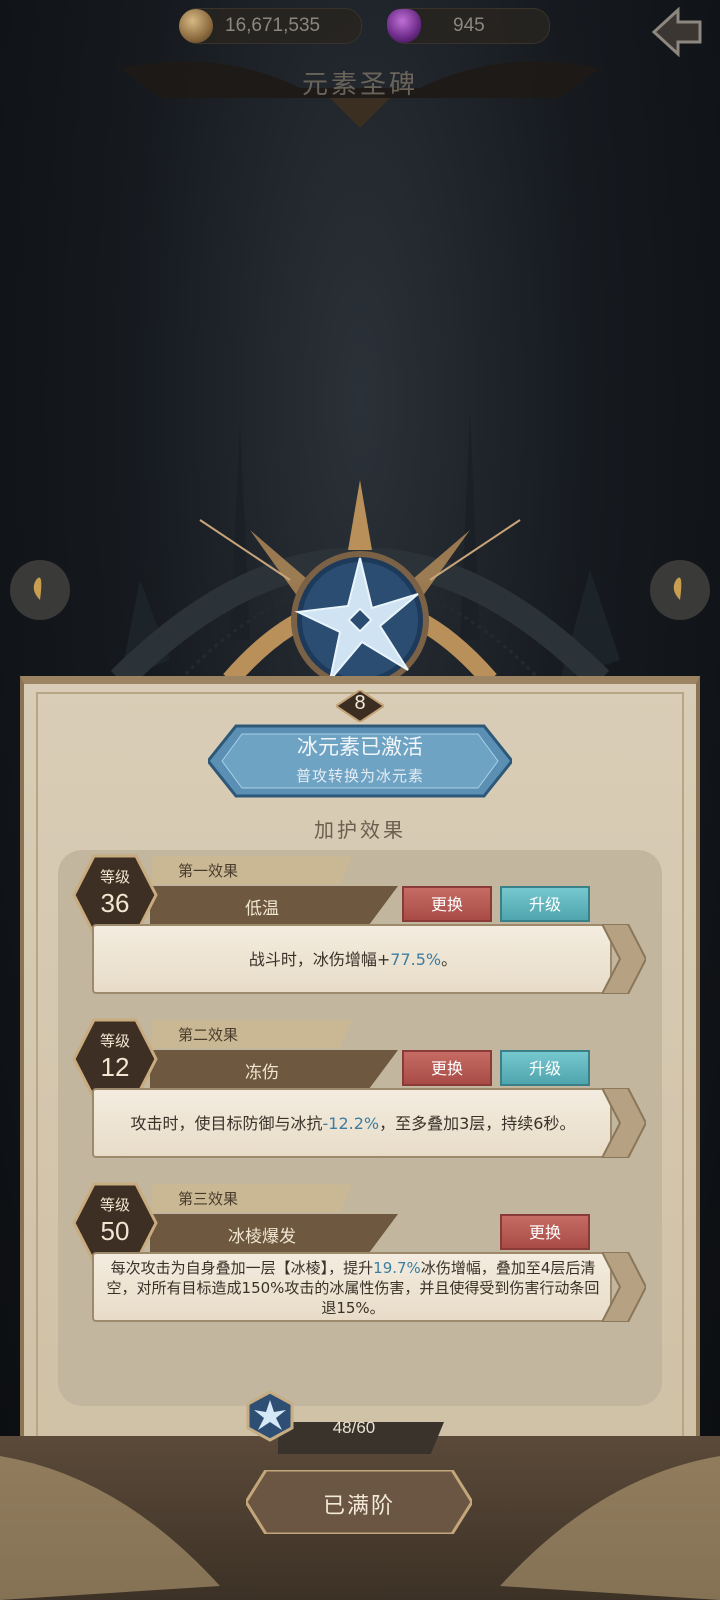 This screenshot has height=1600, width=720. I want to click on max-level-button: 已满阶, so click(359, 1504).